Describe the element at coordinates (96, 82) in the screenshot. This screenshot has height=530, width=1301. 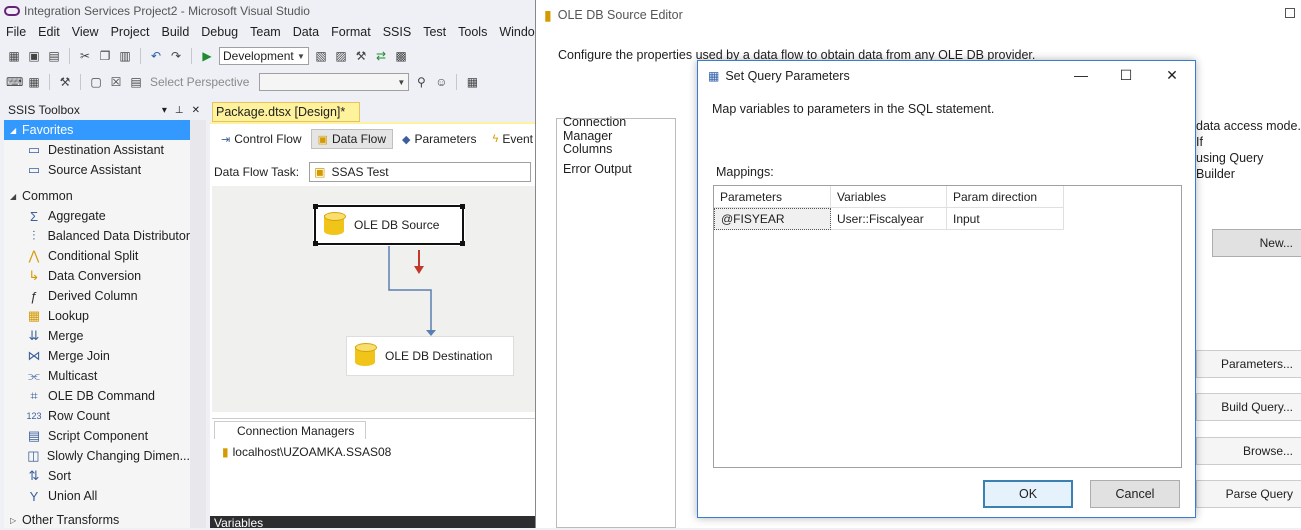
I see `cube-icon: ▢` at that location.